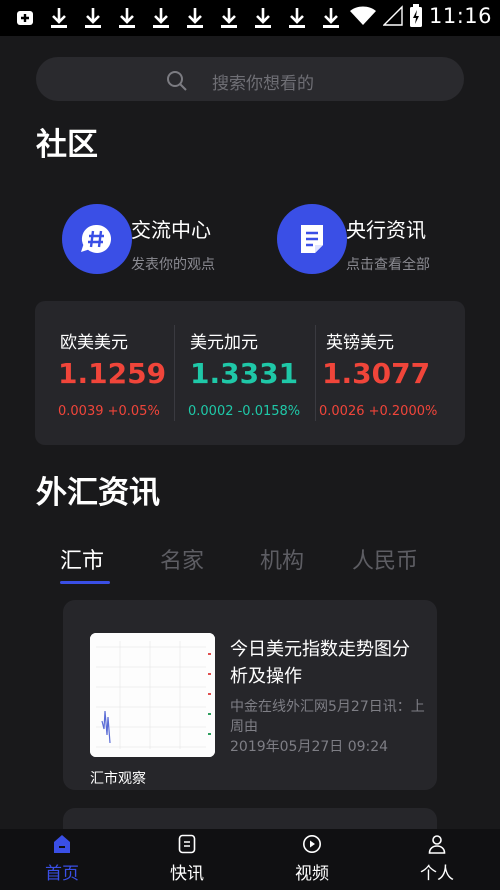 This screenshot has height=890, width=500. I want to click on community-item-title: 央行资讯, so click(392, 228).